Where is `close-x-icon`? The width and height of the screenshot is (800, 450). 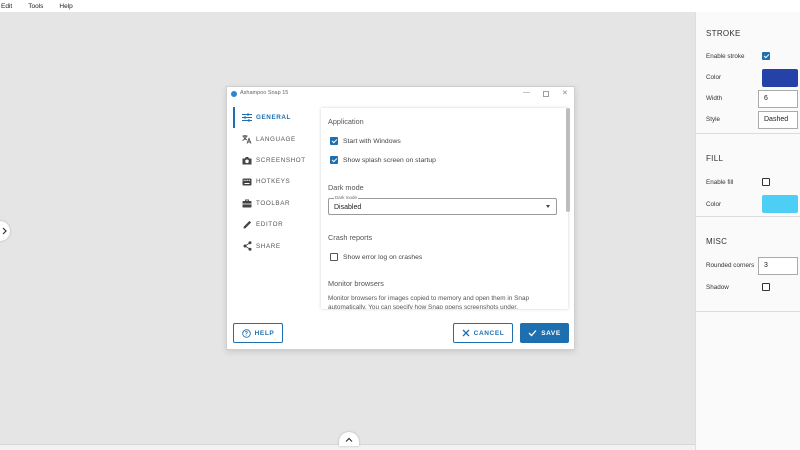
close-x-icon is located at coordinates (466, 333).